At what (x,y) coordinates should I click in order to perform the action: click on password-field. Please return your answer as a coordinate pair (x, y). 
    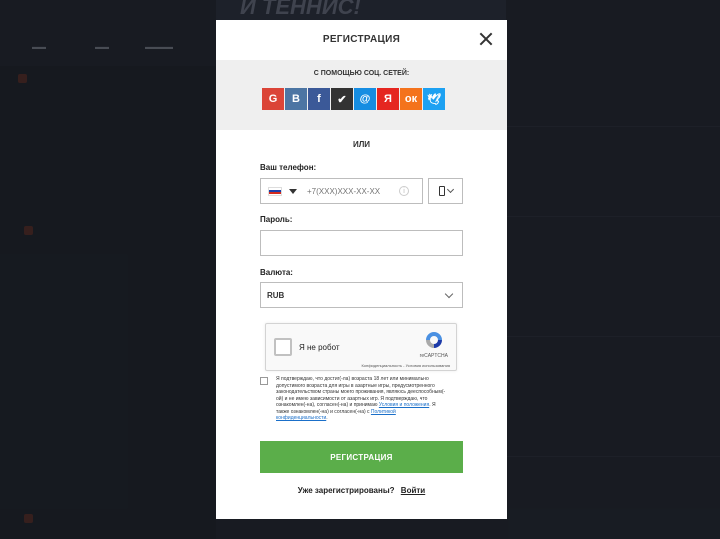
    Looking at the image, I should click on (361, 243).